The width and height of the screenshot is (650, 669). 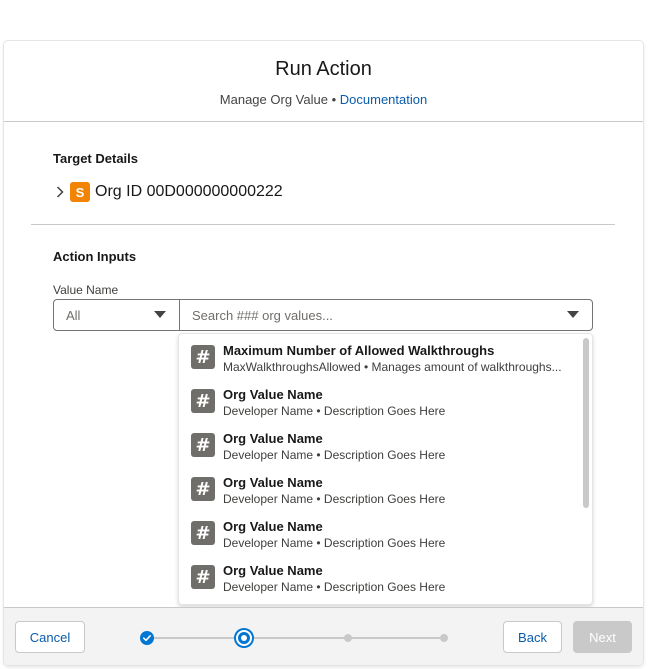 What do you see at coordinates (444, 638) in the screenshot?
I see `step-4-upcoming` at bounding box center [444, 638].